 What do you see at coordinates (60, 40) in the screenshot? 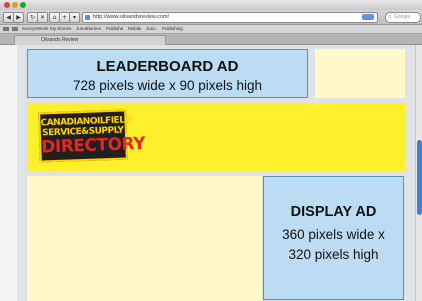
I see `tab-label: Oilsands Review` at bounding box center [60, 40].